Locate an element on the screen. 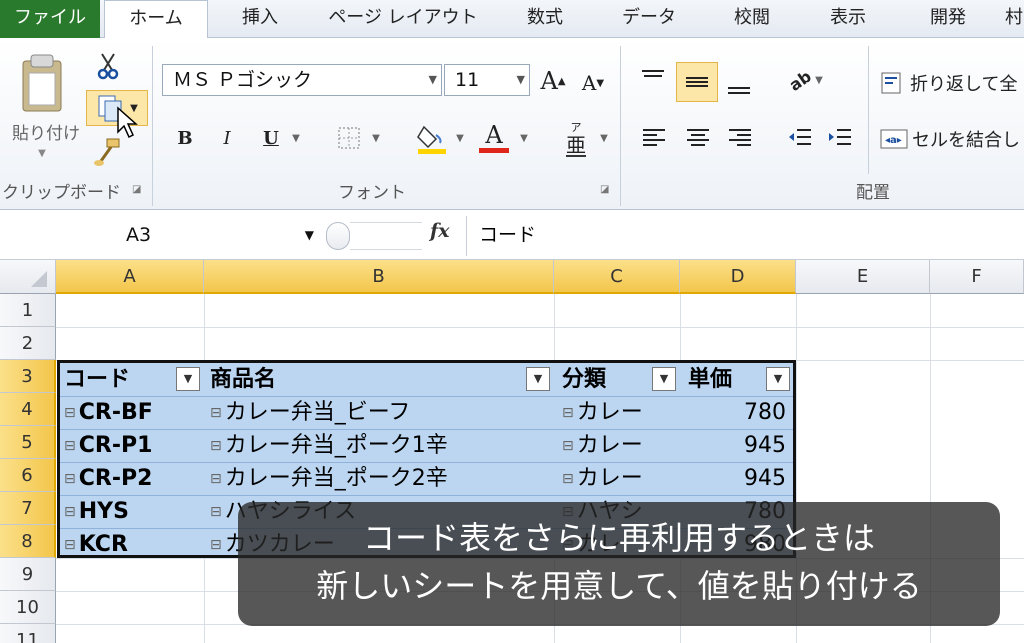  clipboard-group-label: クリップボード is located at coordinates (61, 193).